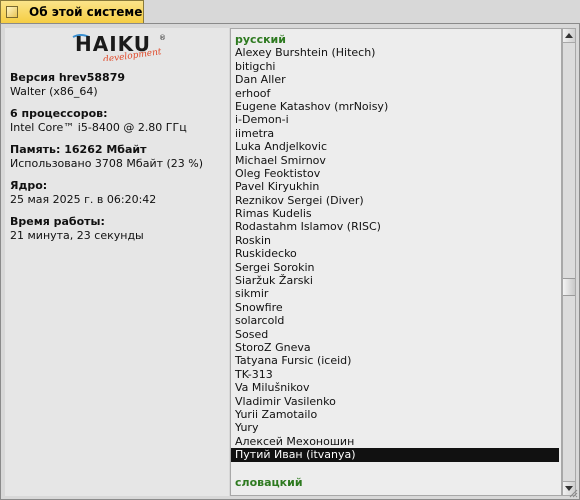 The height and width of the screenshot is (500, 580). What do you see at coordinates (396, 226) in the screenshot?
I see `credit-name-item: Rodastahm Islamov (RISC)` at bounding box center [396, 226].